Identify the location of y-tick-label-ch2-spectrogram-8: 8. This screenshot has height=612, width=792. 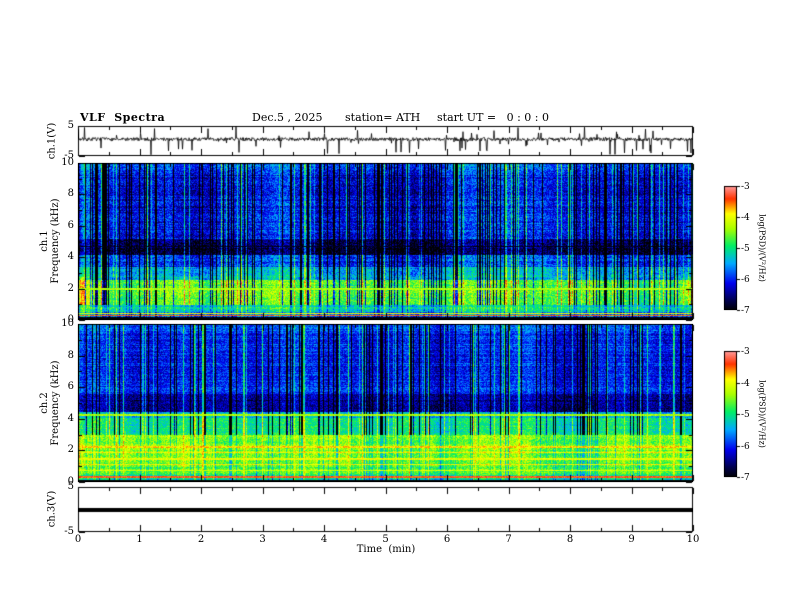
(70, 355).